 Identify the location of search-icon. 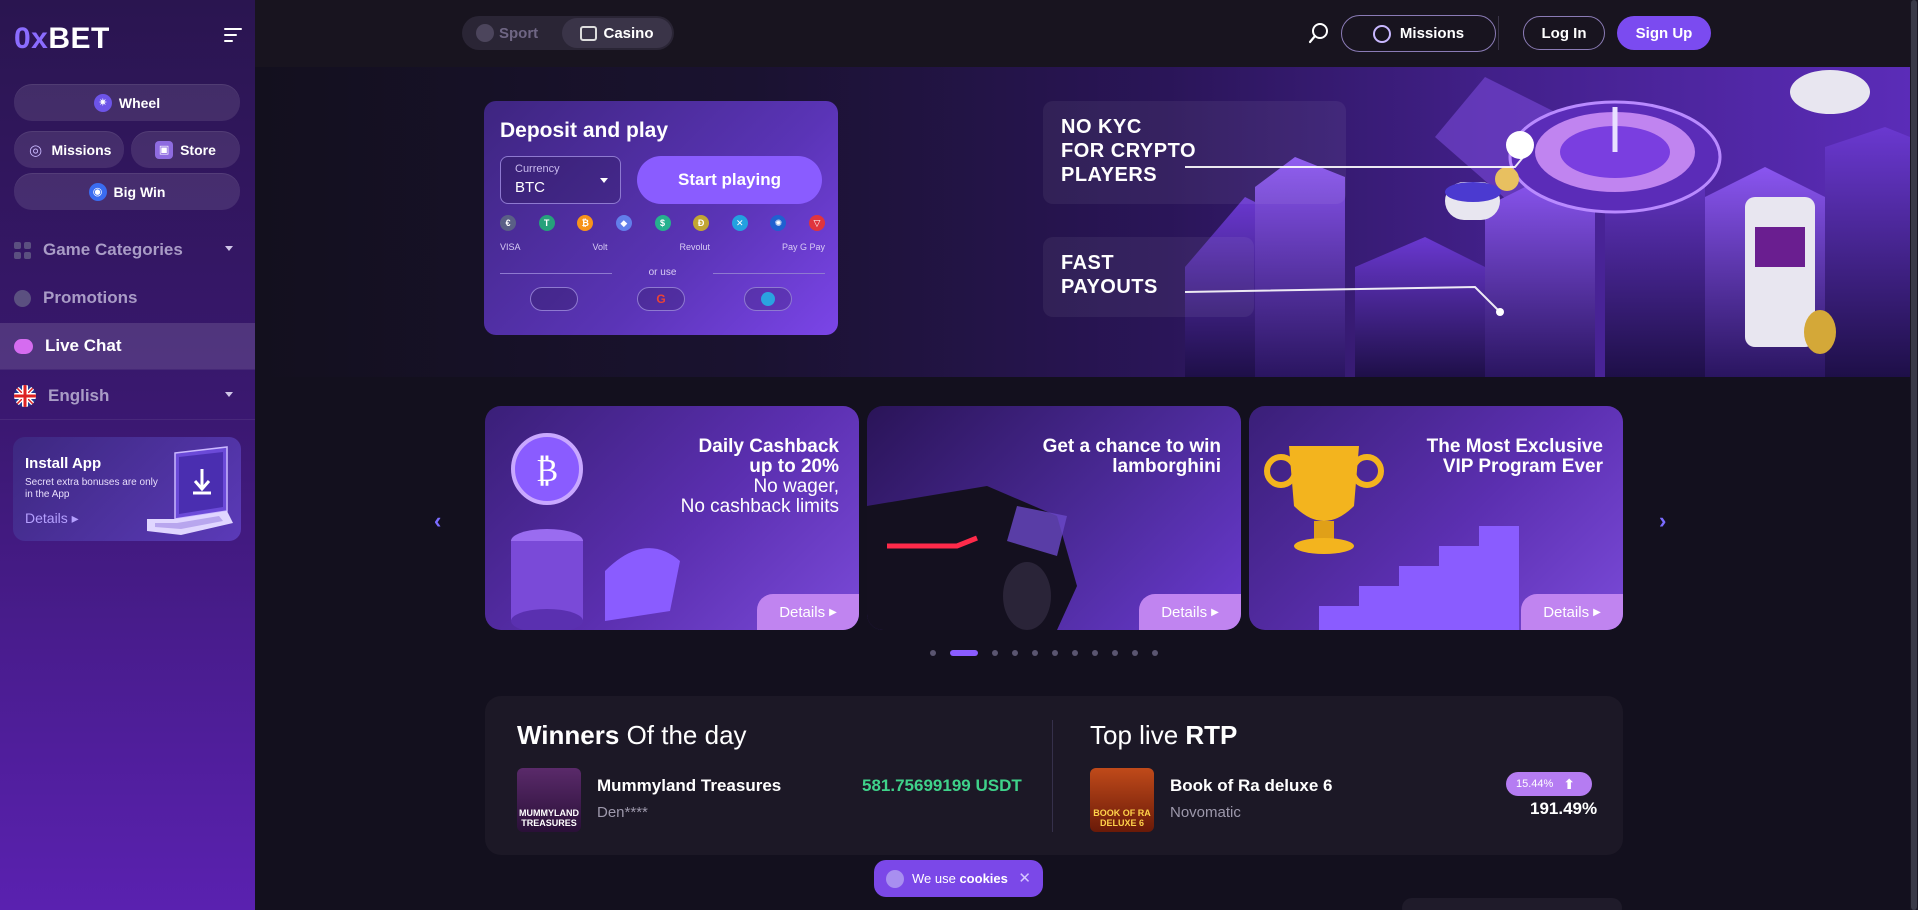
(1319, 33).